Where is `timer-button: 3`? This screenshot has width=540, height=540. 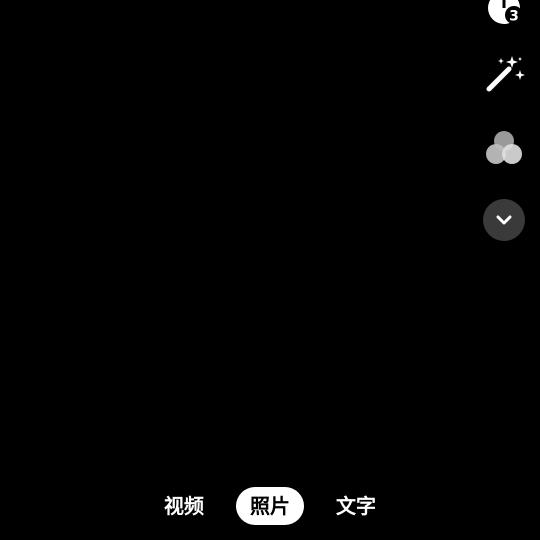
timer-button: 3 is located at coordinates (504, 14).